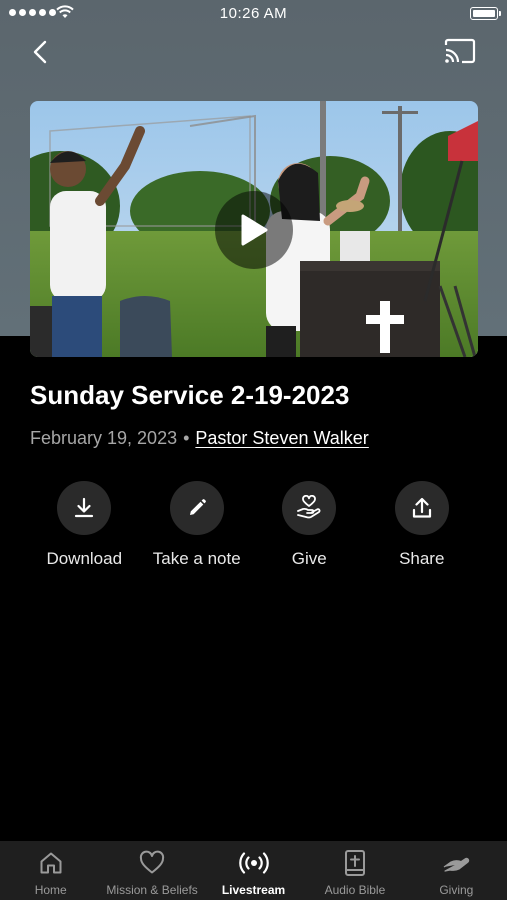  I want to click on tab-livestream-label: Livestream, so click(253, 890).